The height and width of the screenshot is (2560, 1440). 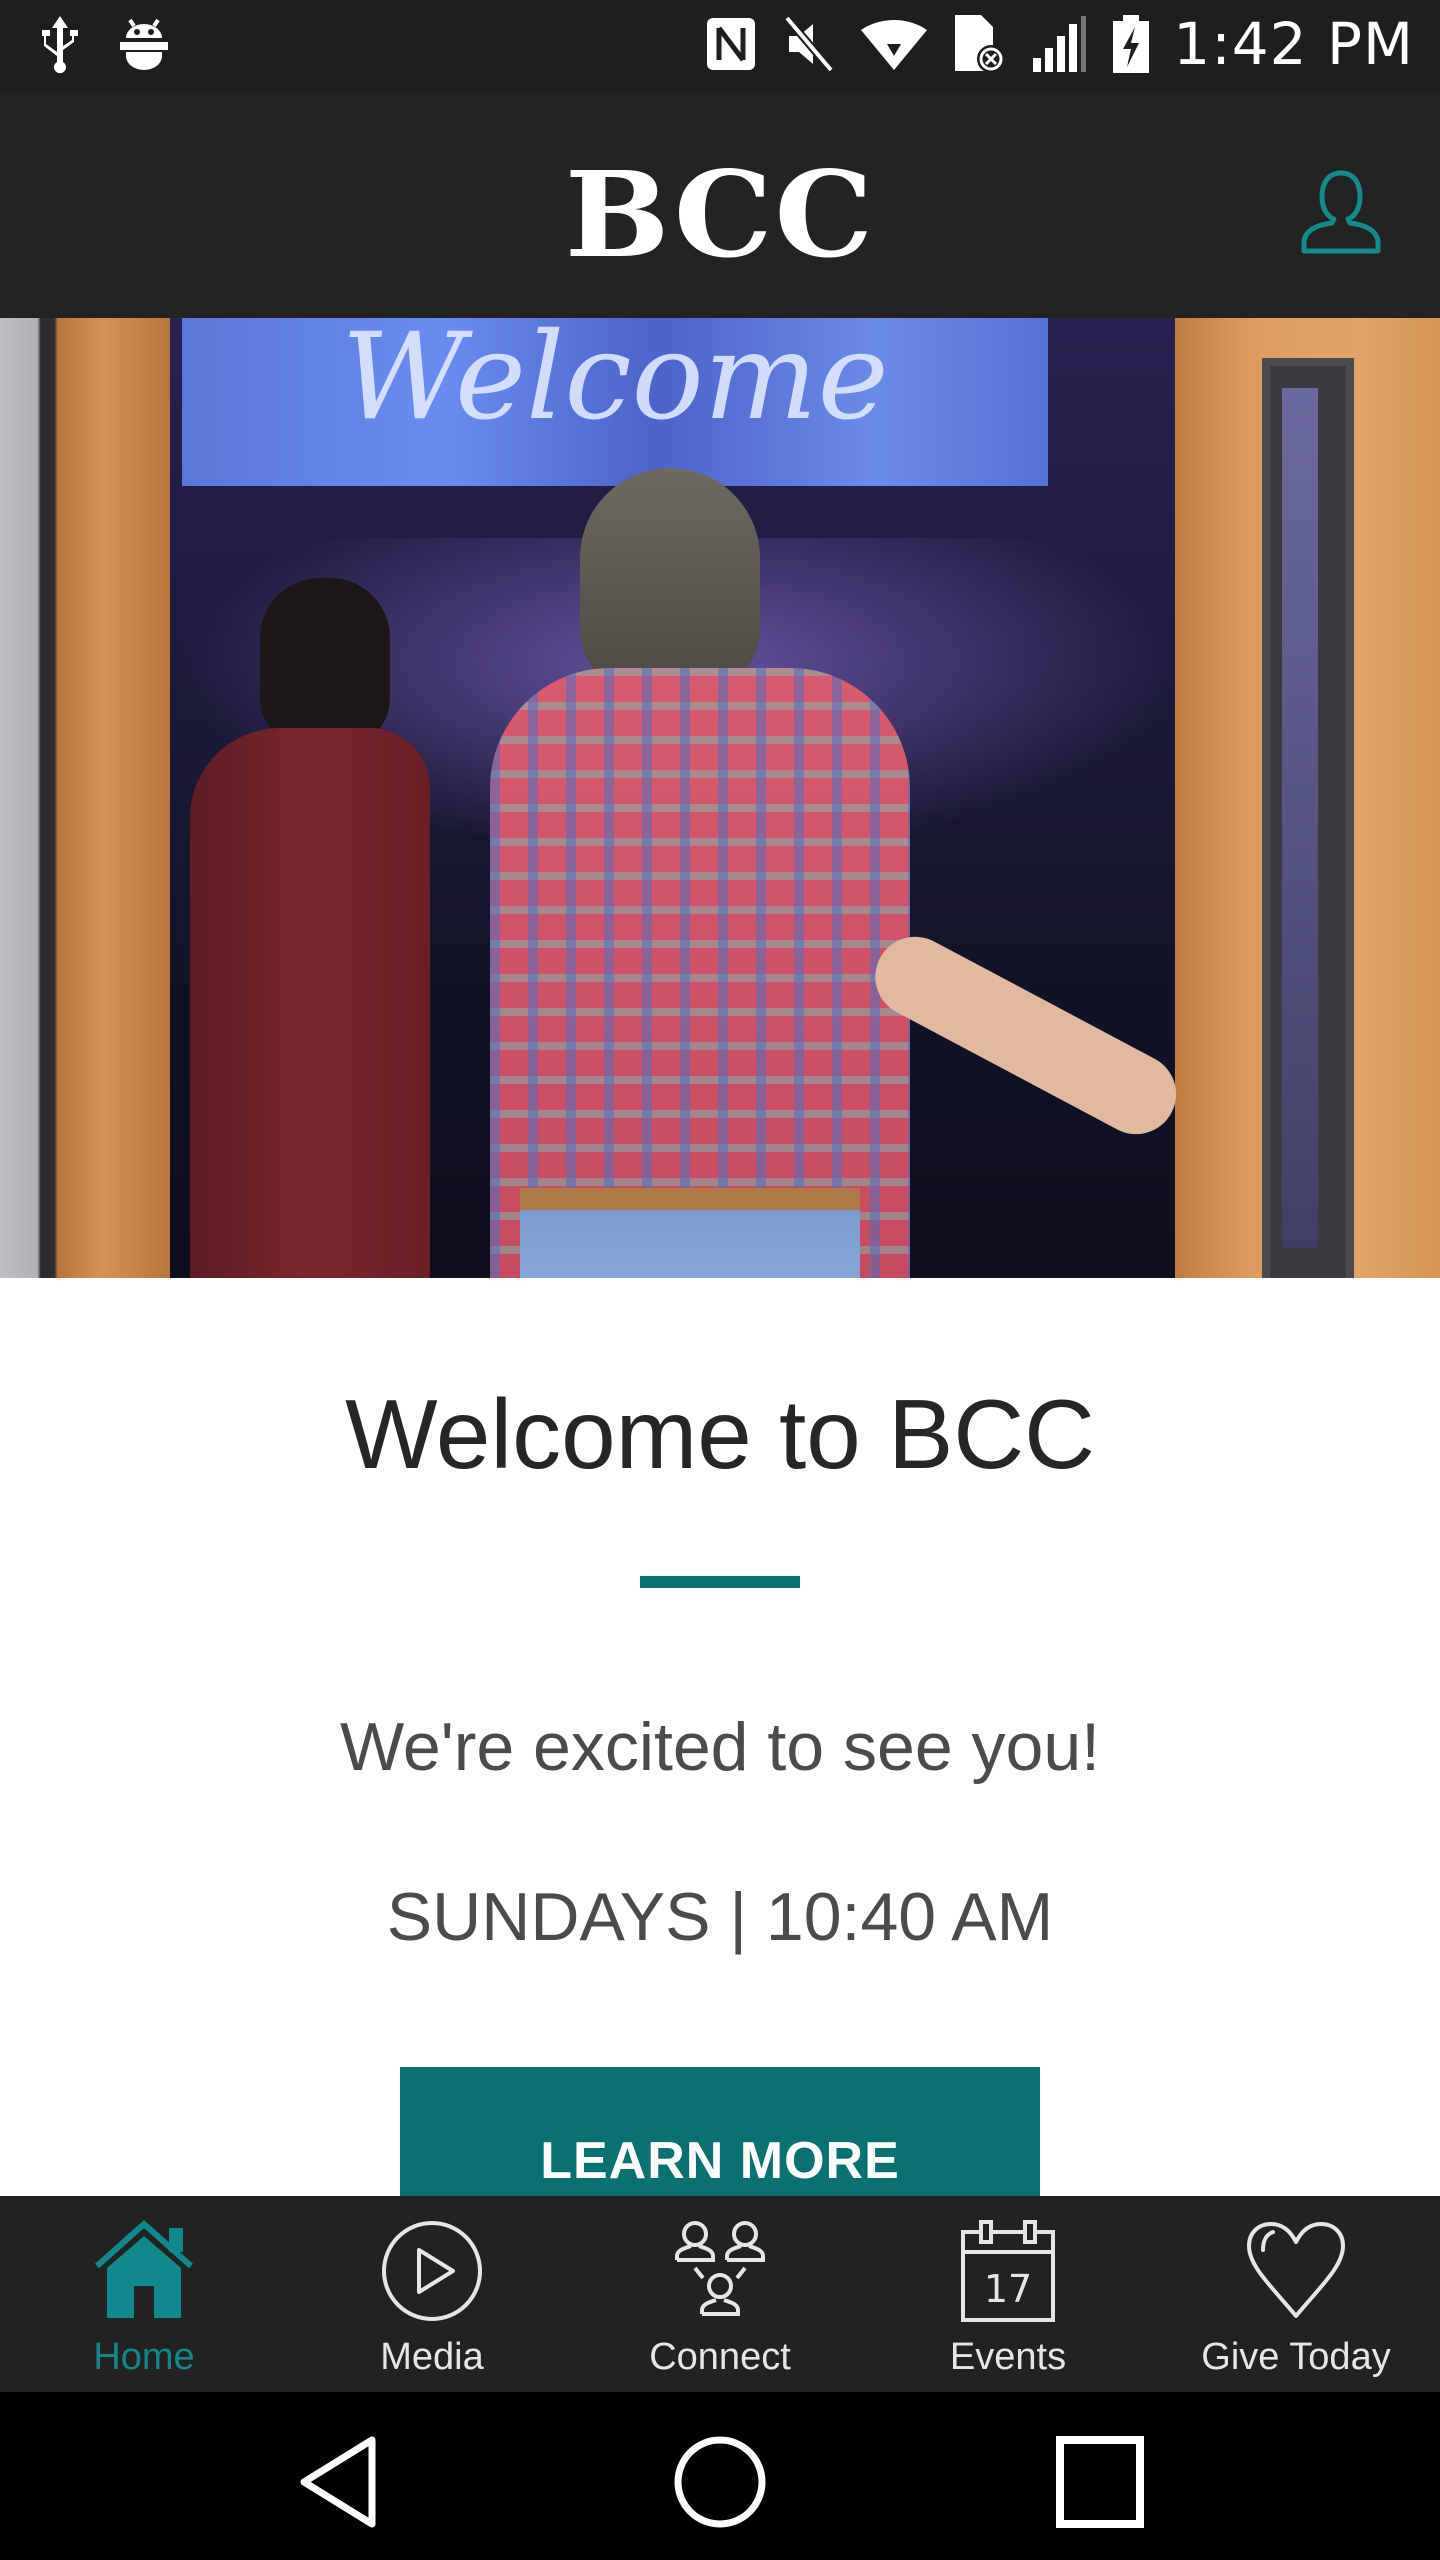 I want to click on status-bar: 1:42 PM, so click(x=720, y=46).